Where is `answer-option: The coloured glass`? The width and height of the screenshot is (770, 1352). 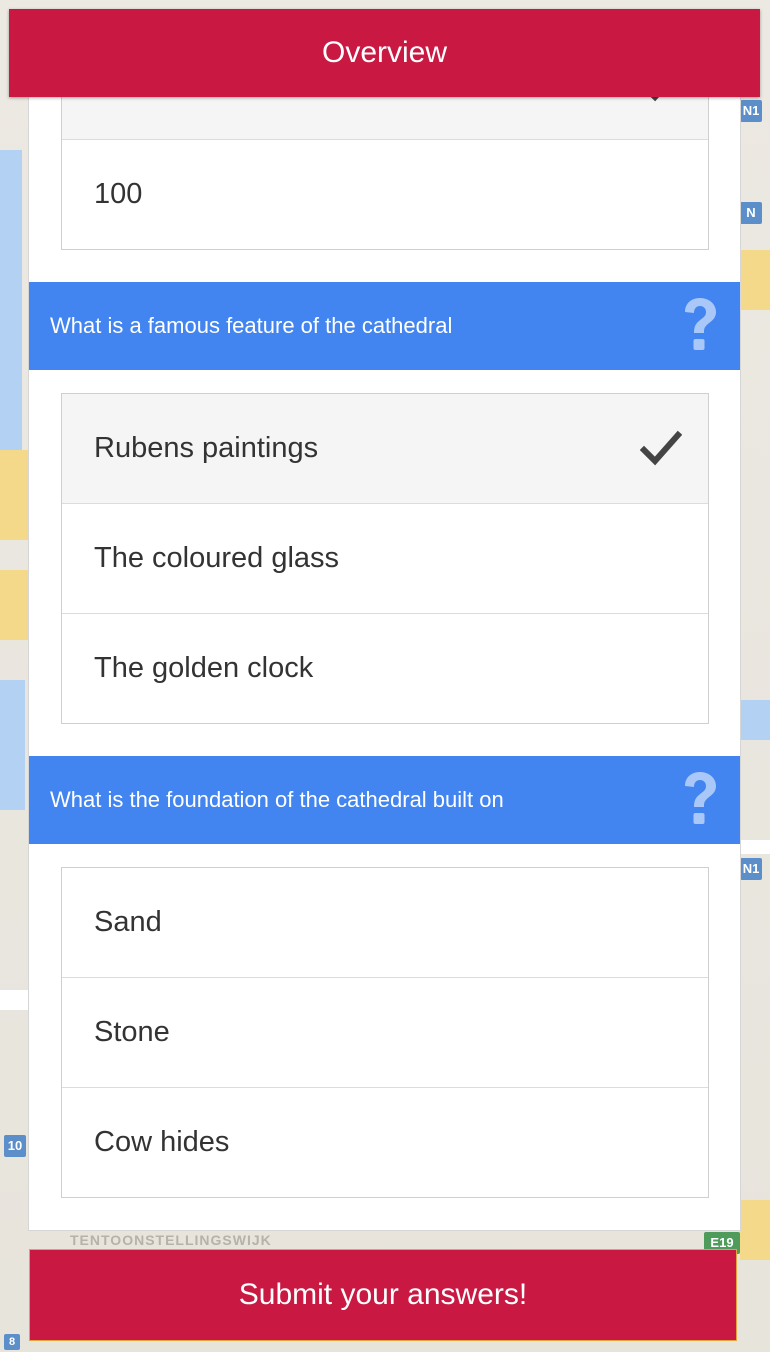 answer-option: The coloured glass is located at coordinates (385, 558).